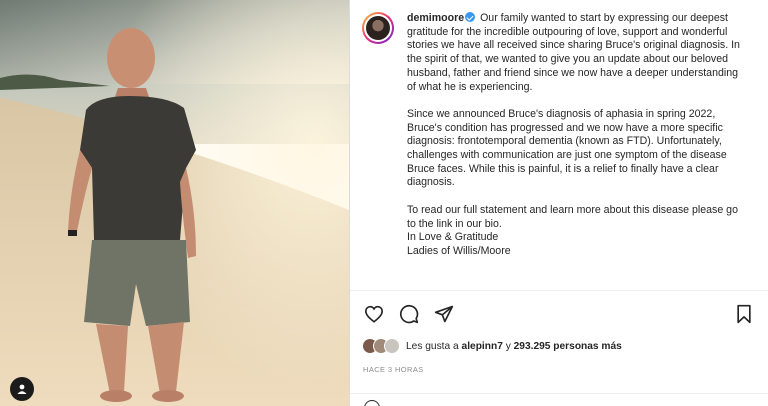 This screenshot has height=406, width=768. I want to click on author-username: demimoore, so click(435, 18).